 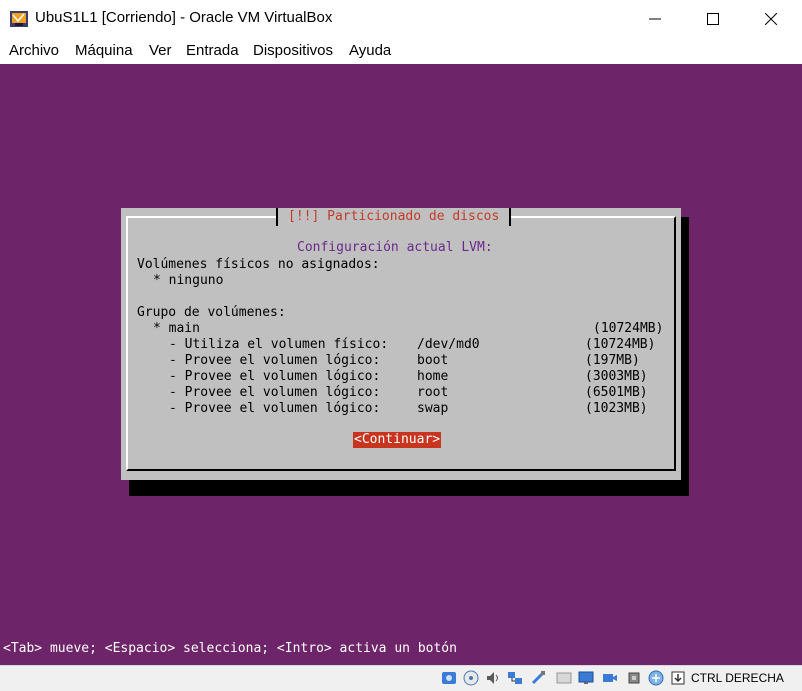 I want to click on volume-group-name: * main, so click(x=176, y=328).